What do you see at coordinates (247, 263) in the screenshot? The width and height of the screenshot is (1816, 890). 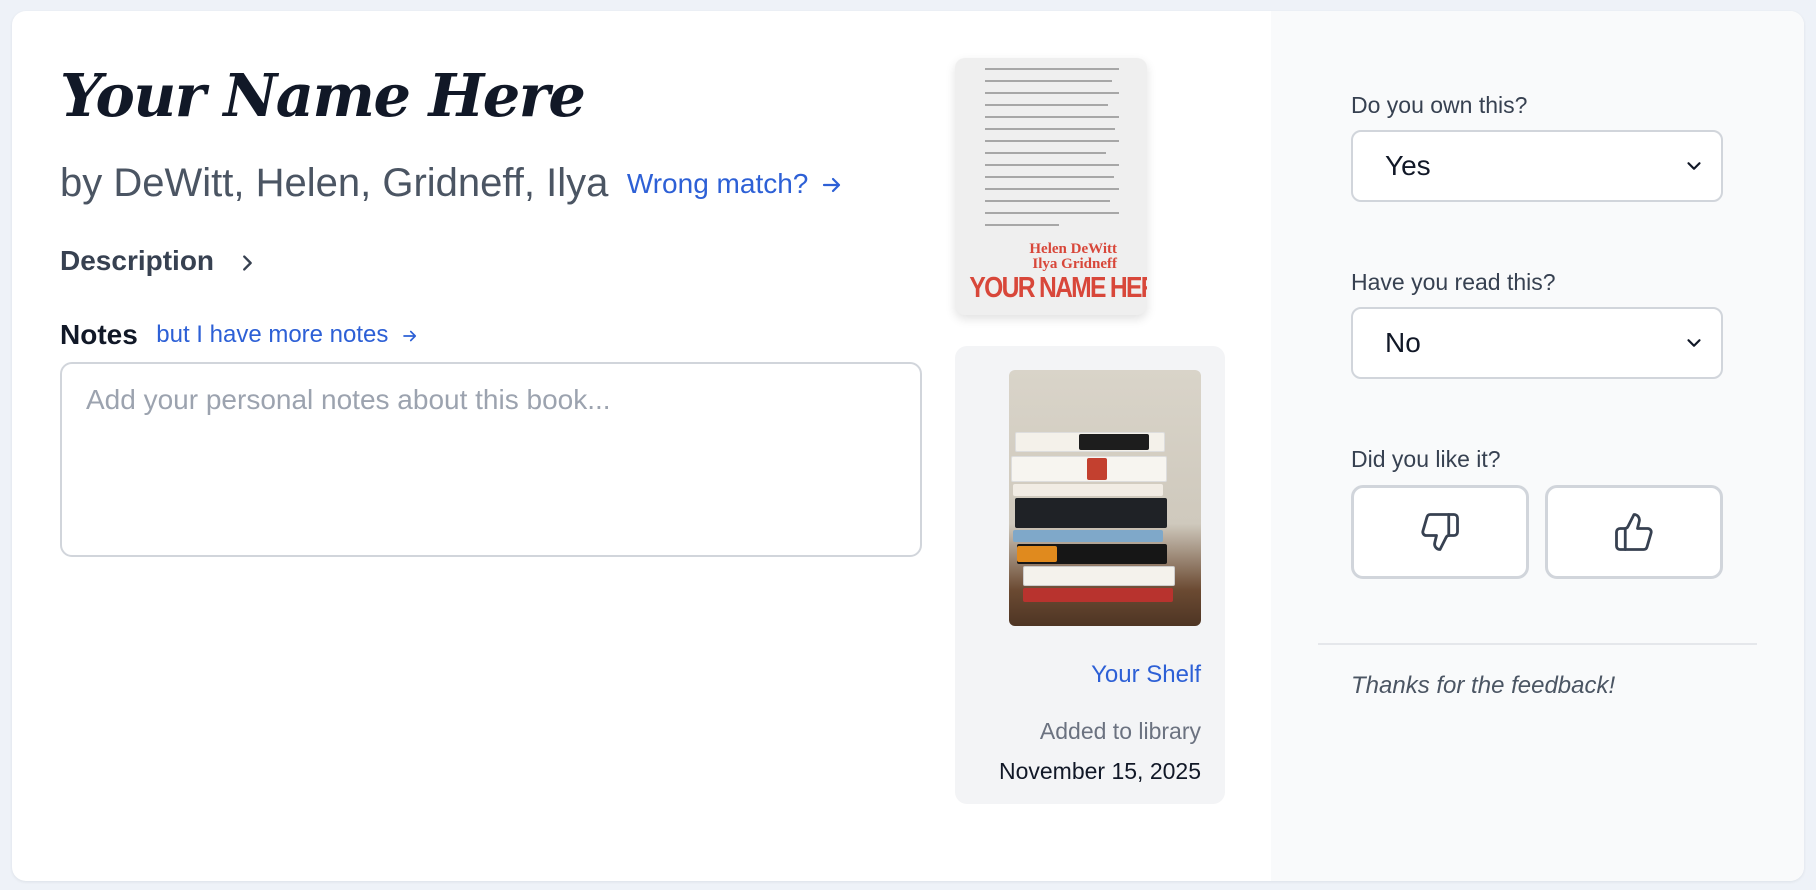 I see `chevron-right-icon` at bounding box center [247, 263].